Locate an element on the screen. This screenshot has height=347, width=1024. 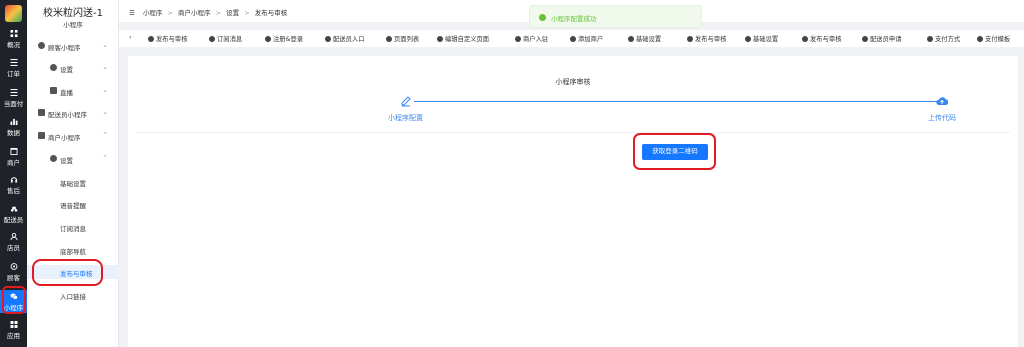
left-rail: 概况 订单 当面付 数据 商户 售后 配送员 店员 顾客 小程序 应用 is located at coordinates (13, 173).